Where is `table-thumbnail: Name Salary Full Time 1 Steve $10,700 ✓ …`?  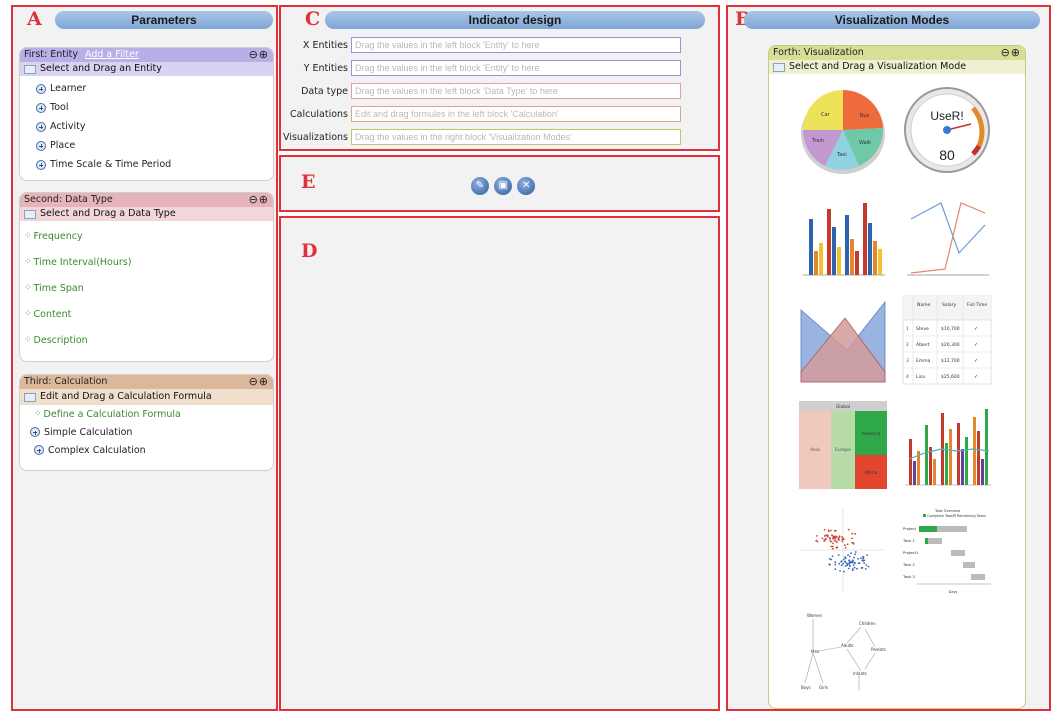
table-thumbnail: Name Salary Full Time 1 Steve $10,700 ✓ … is located at coordinates (947, 340).